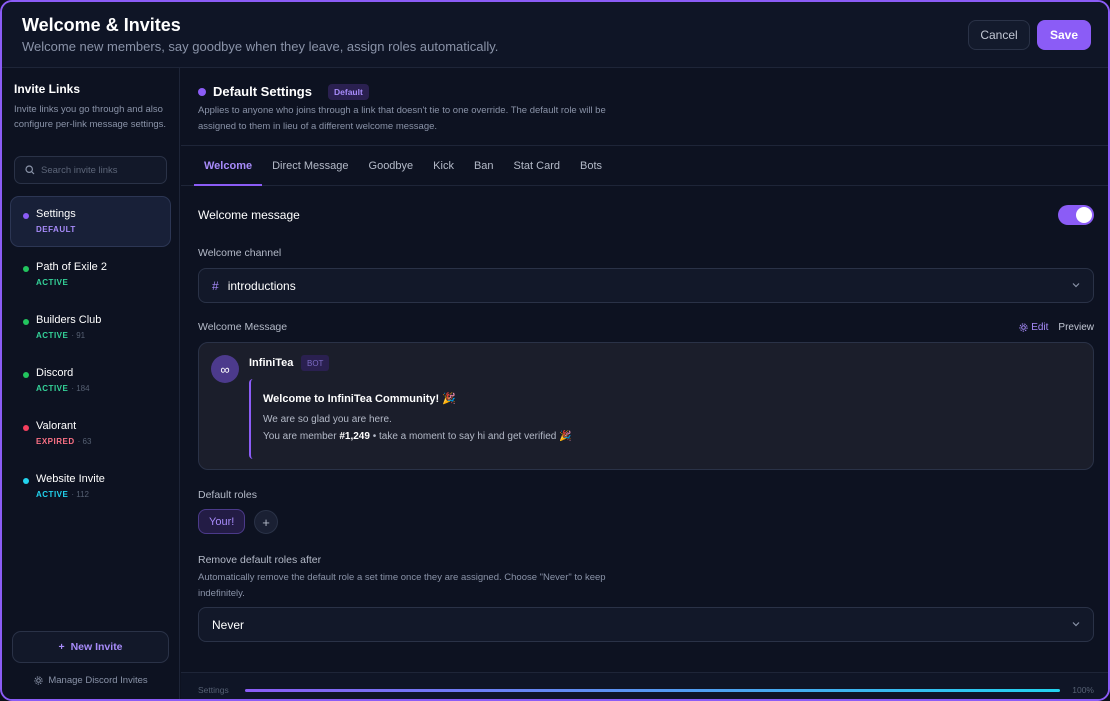 The height and width of the screenshot is (701, 1110). What do you see at coordinates (228, 624) in the screenshot?
I see `remove-roles-value: Never` at bounding box center [228, 624].